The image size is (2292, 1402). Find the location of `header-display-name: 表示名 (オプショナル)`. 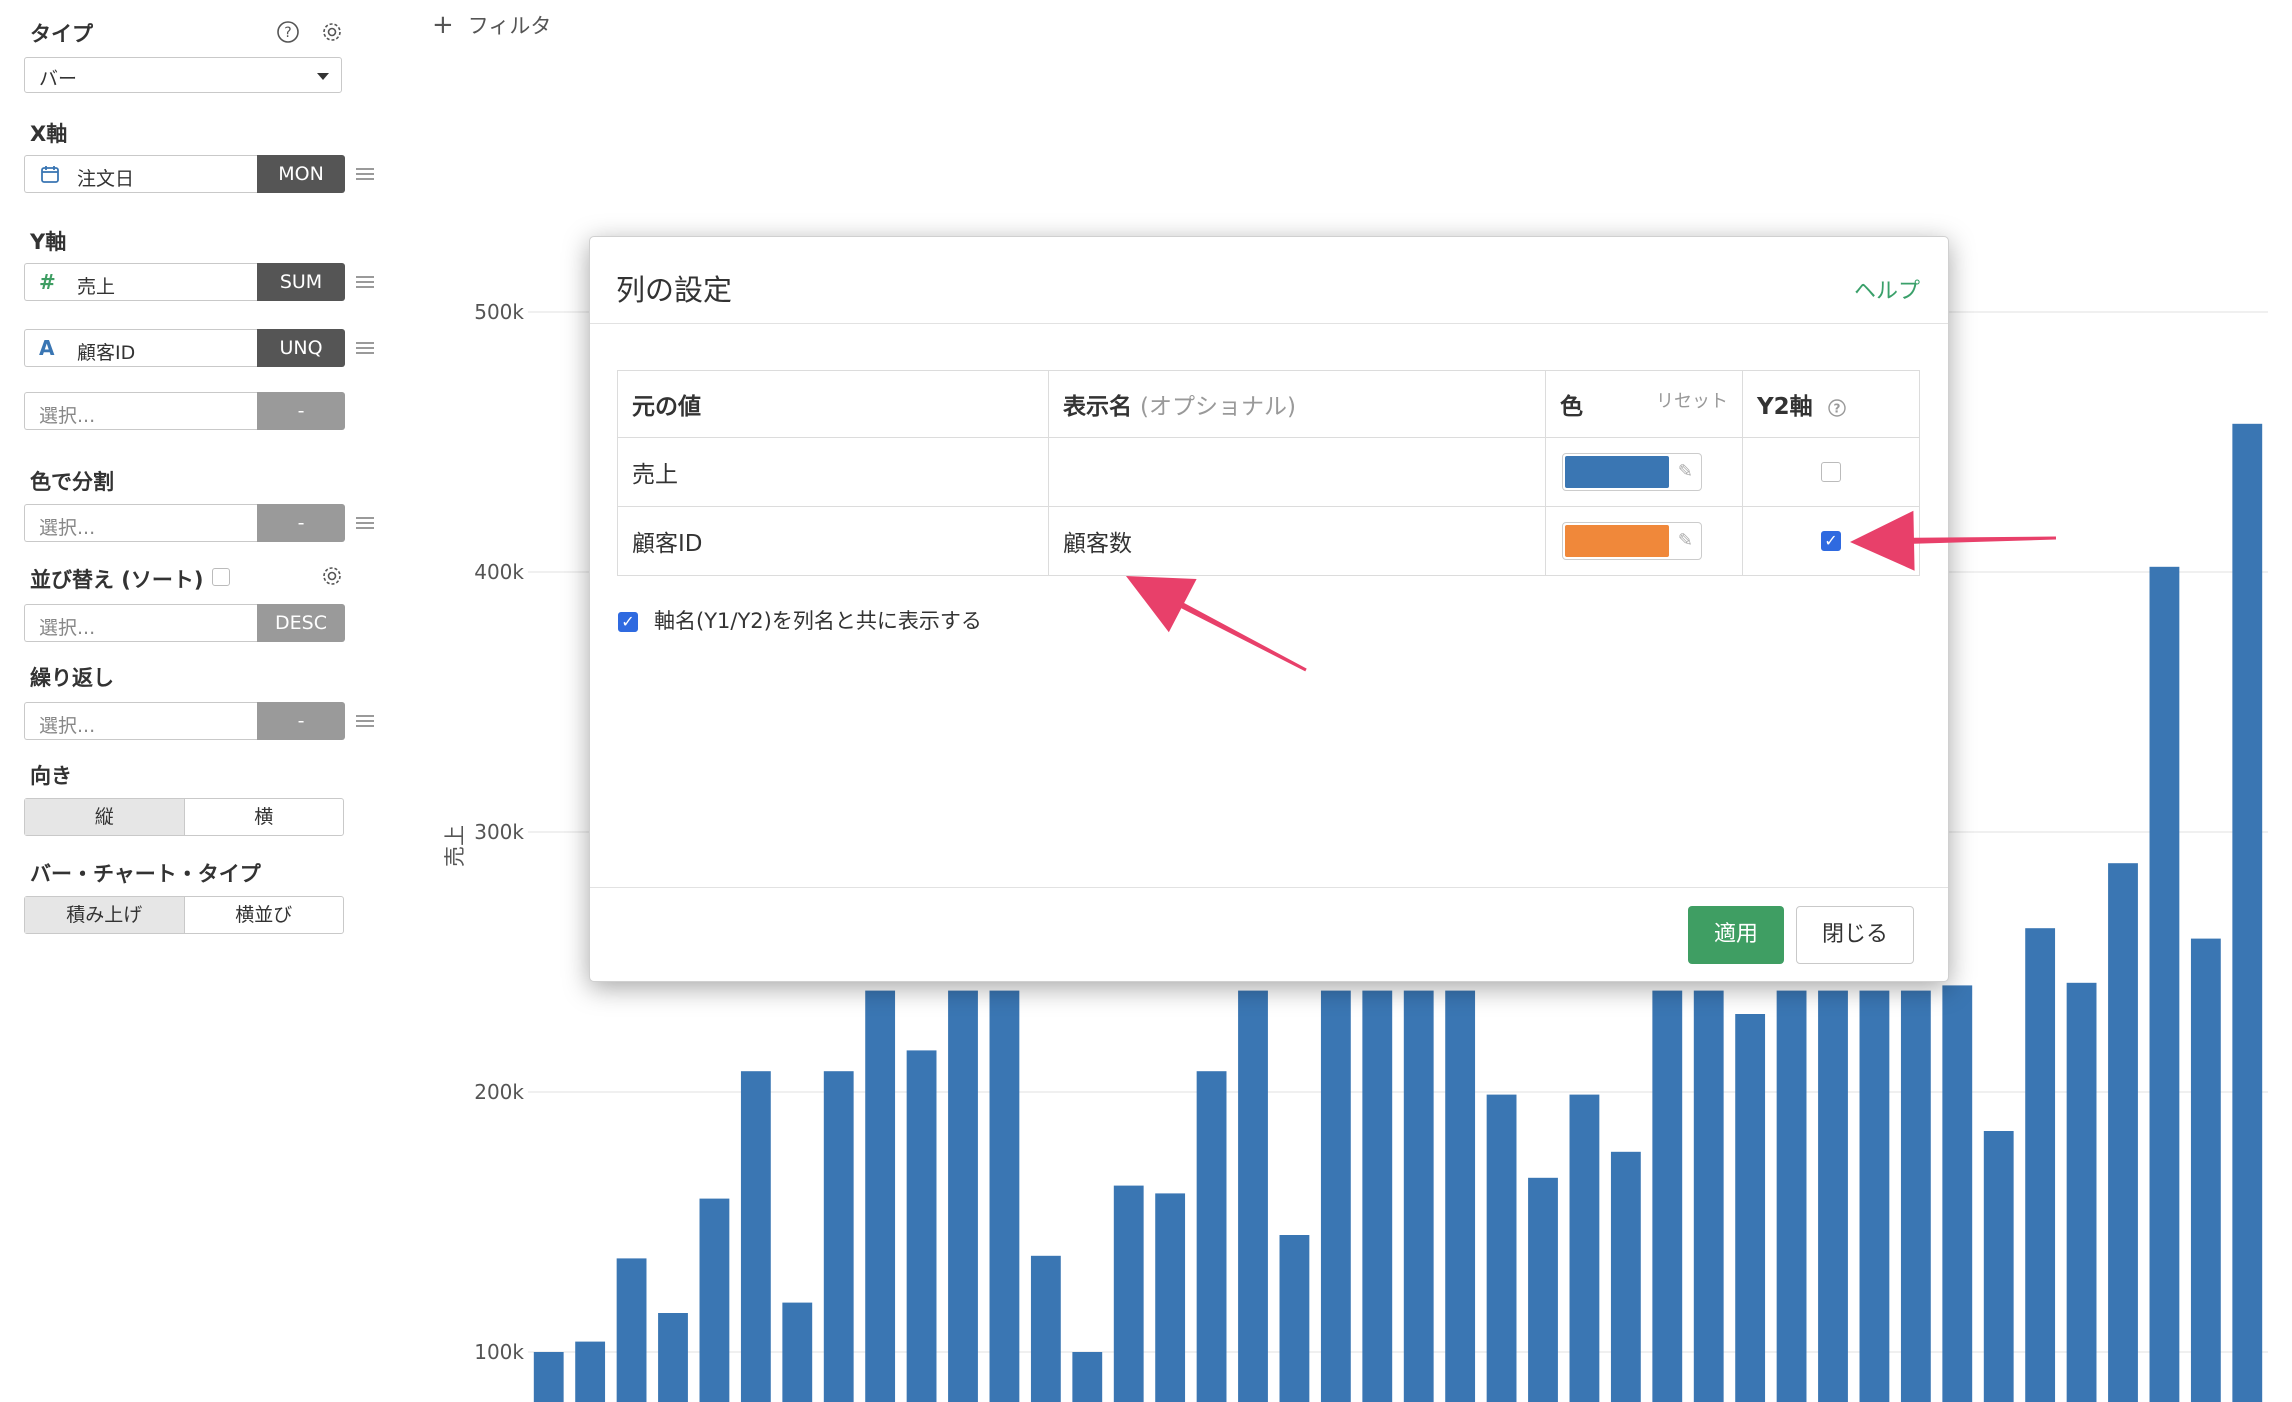

header-display-name: 表示名 (オプショナル) is located at coordinates (1297, 404).